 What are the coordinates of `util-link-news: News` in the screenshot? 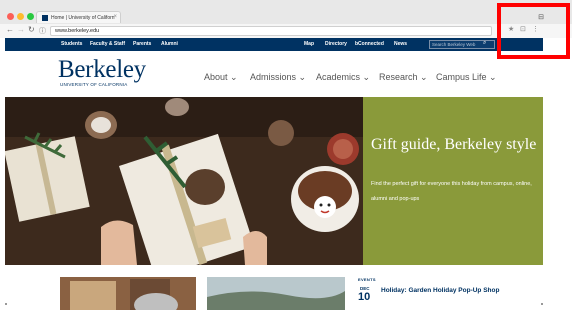 It's located at (400, 44).